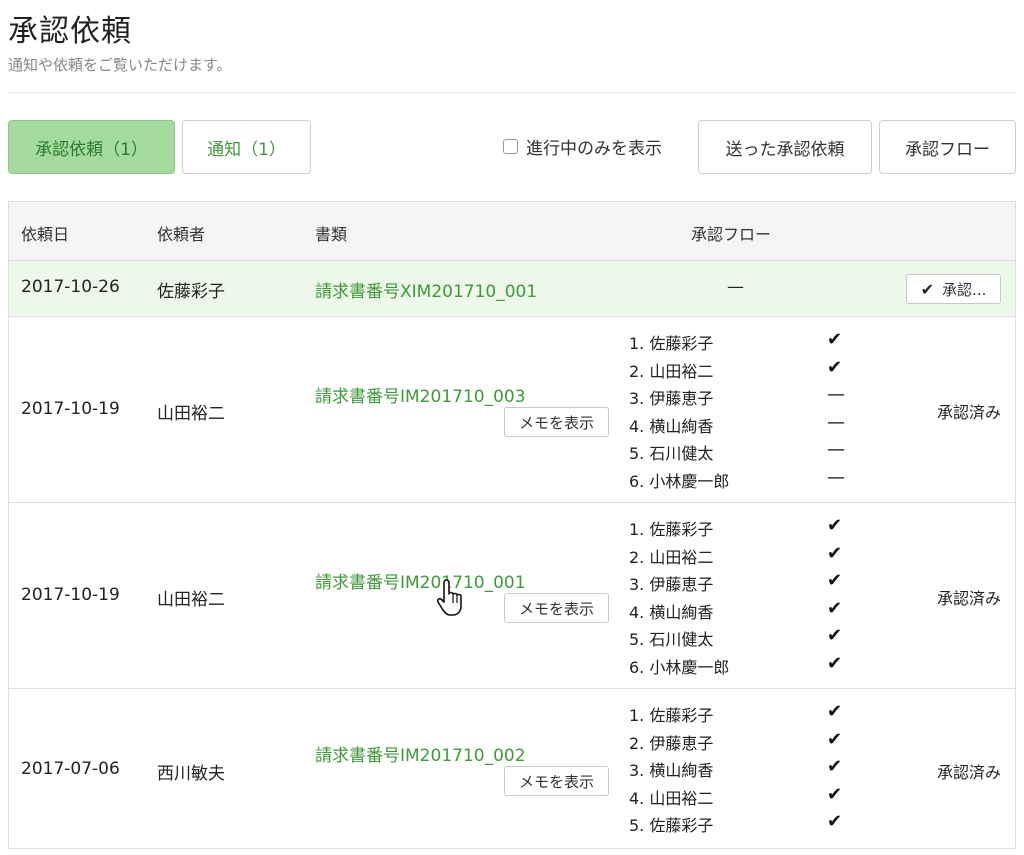 The height and width of the screenshot is (855, 1024). What do you see at coordinates (744, 796) in the screenshot?
I see `flow-item: 4. 山田裕二 ✔` at bounding box center [744, 796].